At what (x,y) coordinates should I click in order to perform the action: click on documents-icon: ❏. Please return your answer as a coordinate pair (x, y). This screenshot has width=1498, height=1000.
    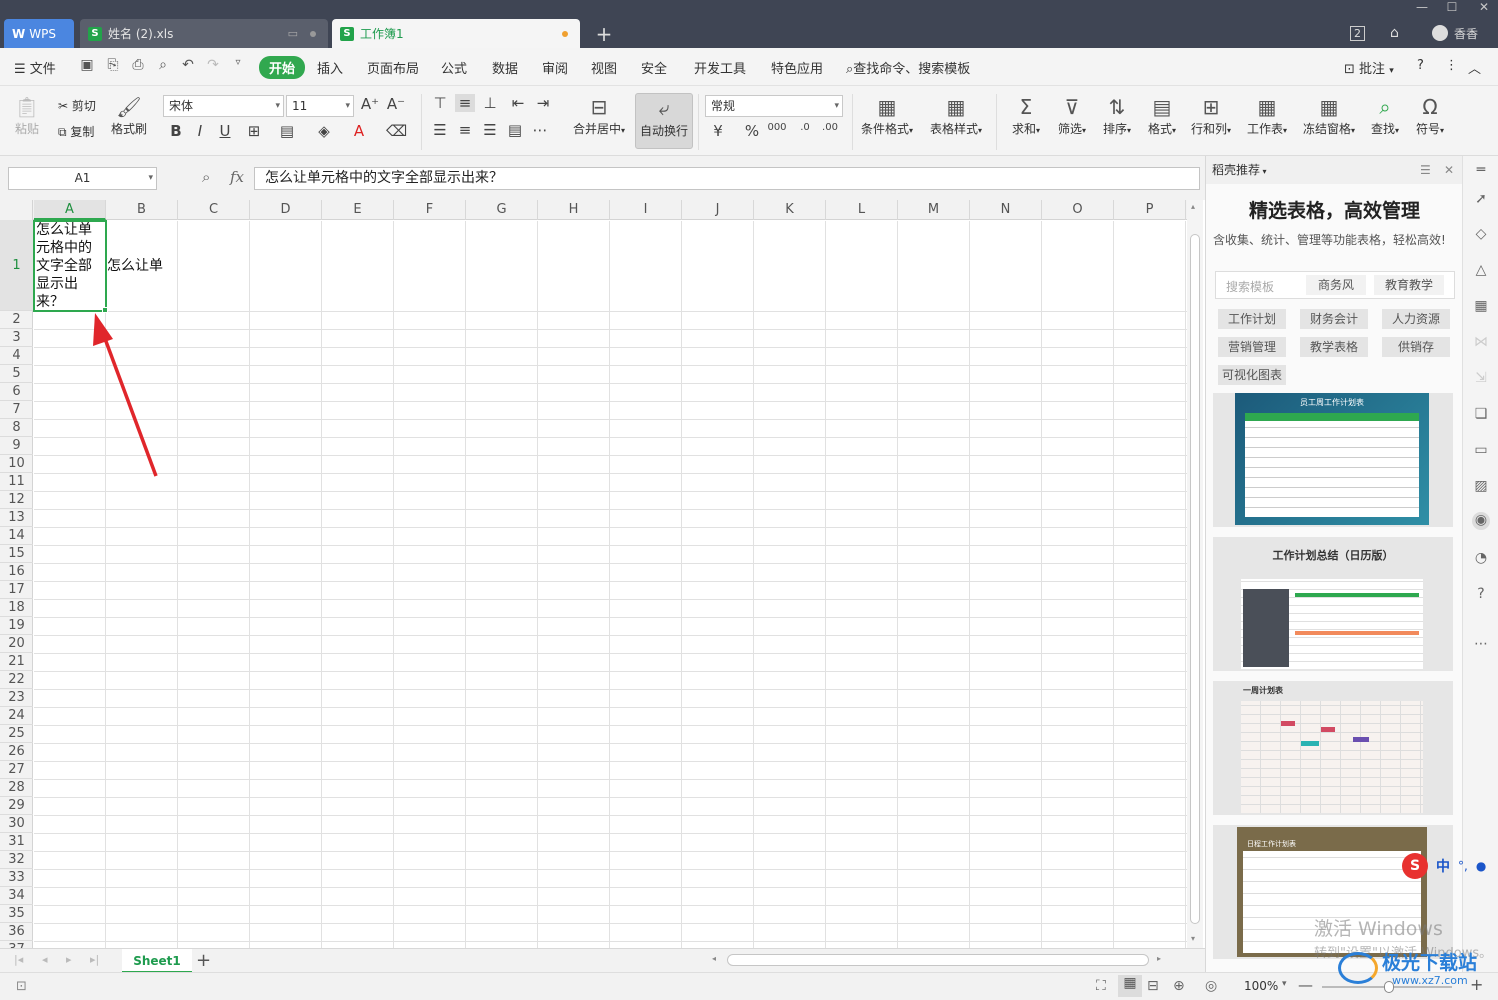
    Looking at the image, I should click on (1481, 415).